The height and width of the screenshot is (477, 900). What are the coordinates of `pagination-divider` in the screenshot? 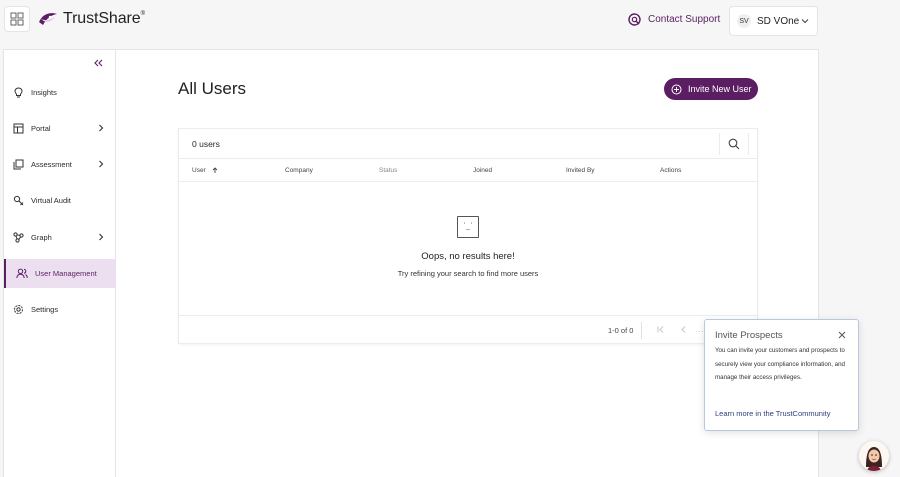 It's located at (641, 330).